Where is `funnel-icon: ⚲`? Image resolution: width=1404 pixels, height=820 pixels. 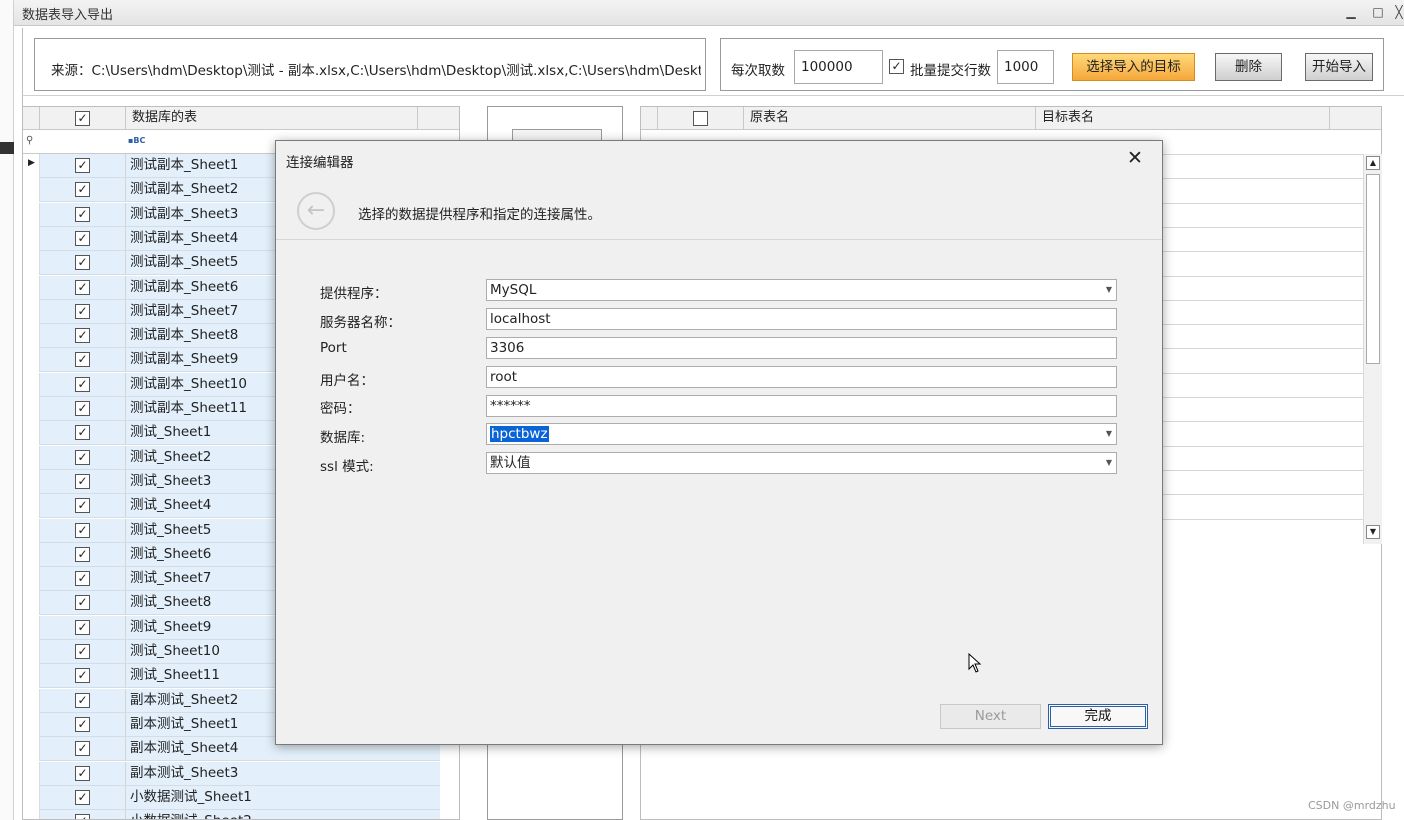
funnel-icon: ⚲ is located at coordinates (29, 140).